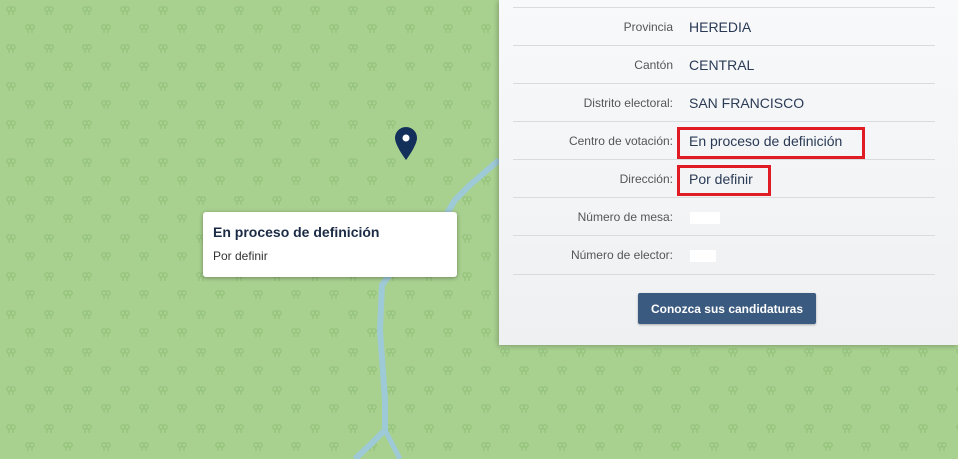 The image size is (958, 459). What do you see at coordinates (621, 255) in the screenshot?
I see `row-label: Número de elector:` at bounding box center [621, 255].